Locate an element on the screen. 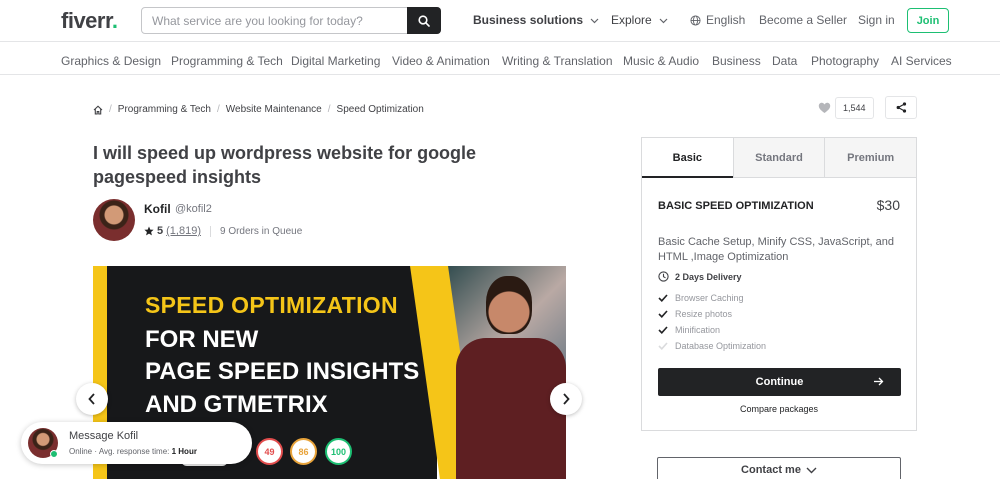 The image size is (1000, 479). explore-menu: Explore is located at coordinates (639, 20).